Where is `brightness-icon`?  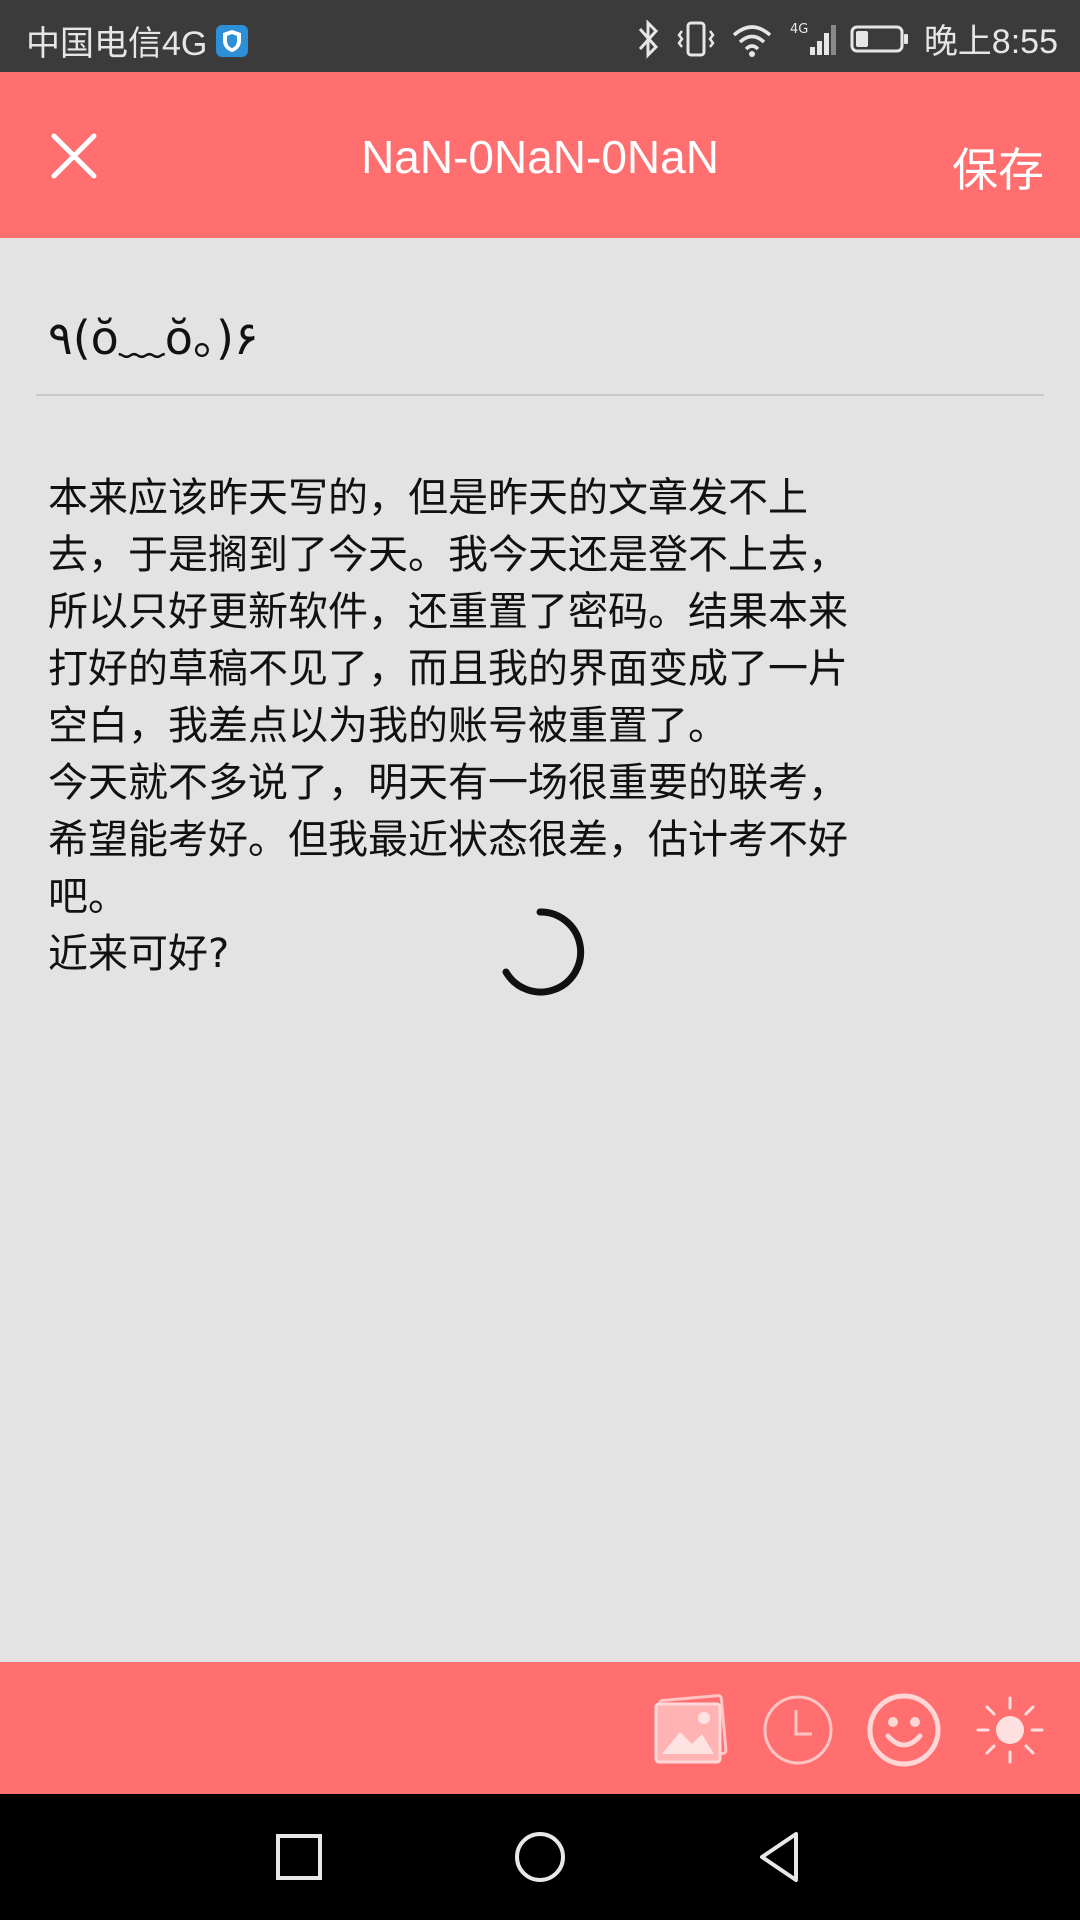
brightness-icon is located at coordinates (1010, 1730).